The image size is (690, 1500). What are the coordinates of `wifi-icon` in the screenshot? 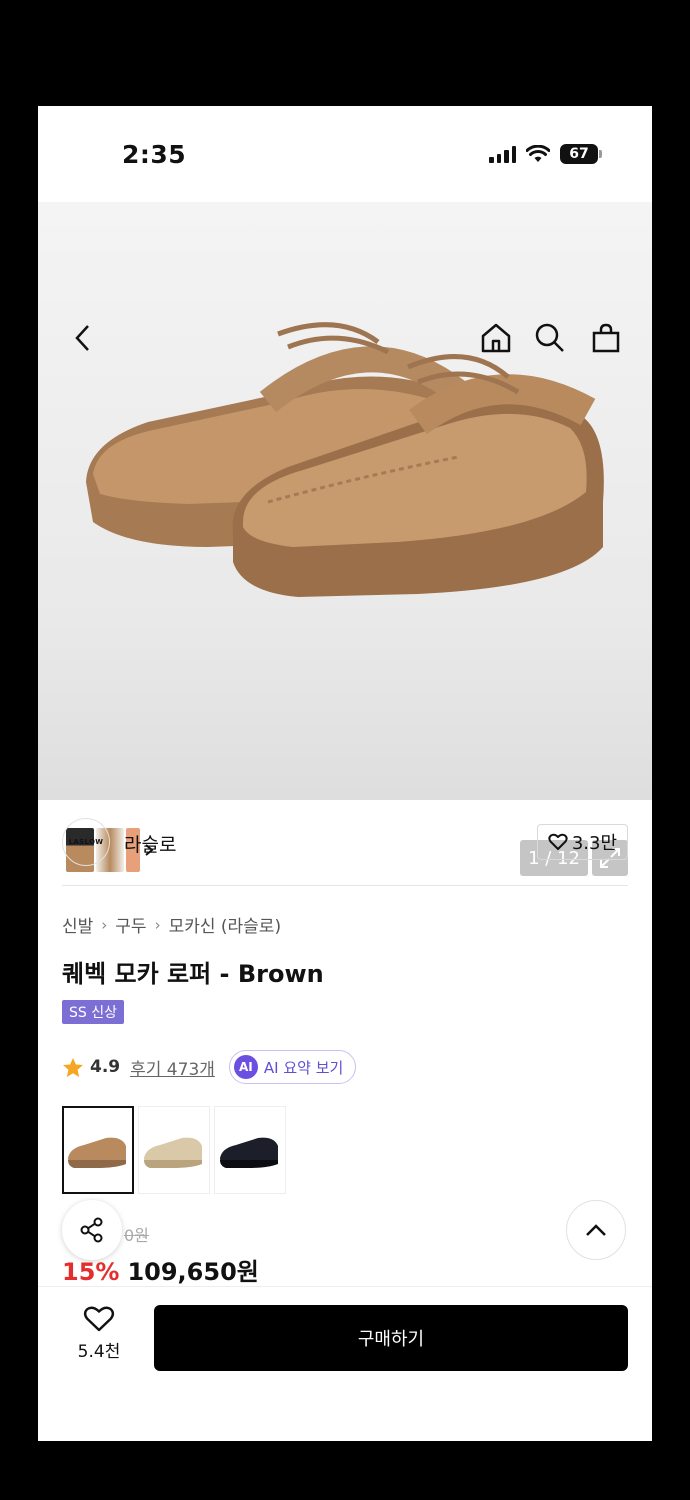 It's located at (538, 153).